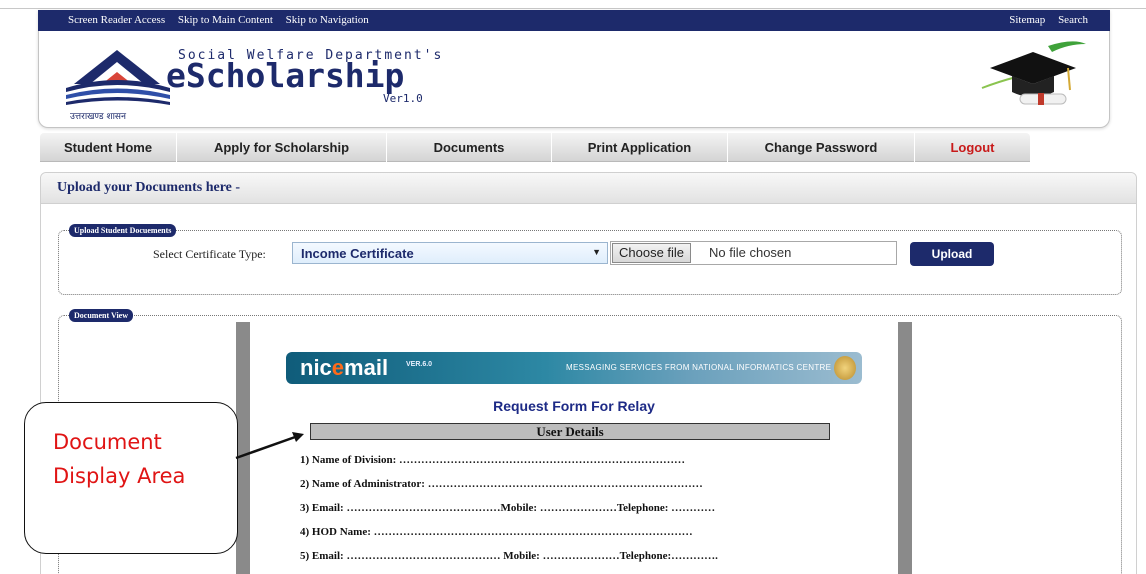 The image size is (1146, 574). Describe the element at coordinates (285, 75) in the screenshot. I see `site-title: eScholarship` at that location.